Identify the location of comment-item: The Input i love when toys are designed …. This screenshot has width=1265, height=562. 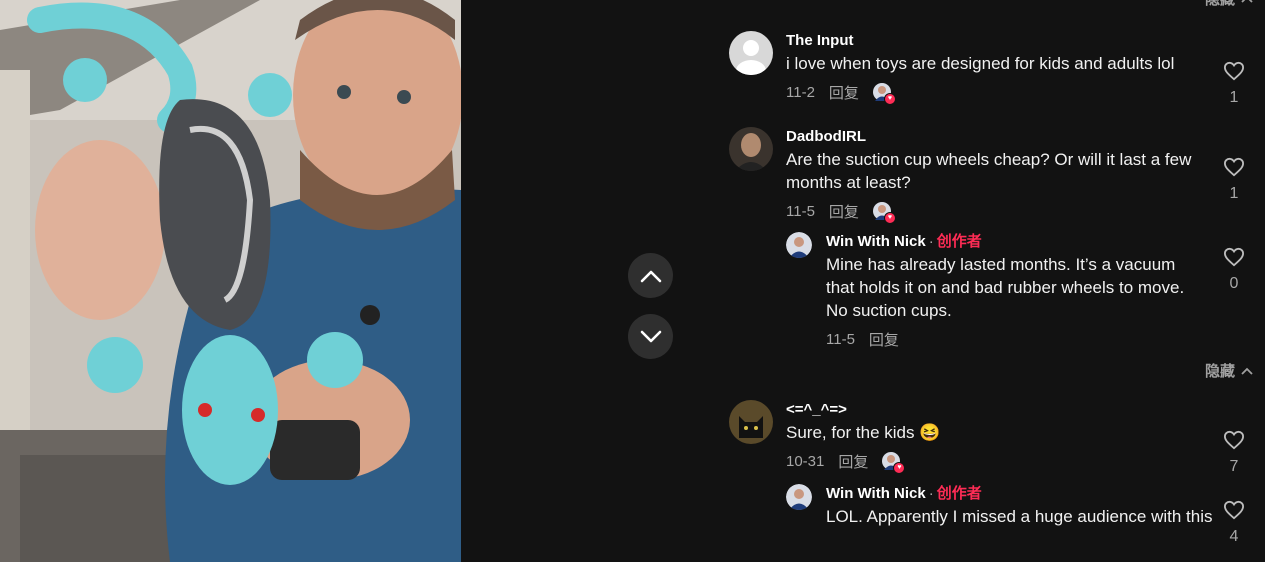
(989, 73).